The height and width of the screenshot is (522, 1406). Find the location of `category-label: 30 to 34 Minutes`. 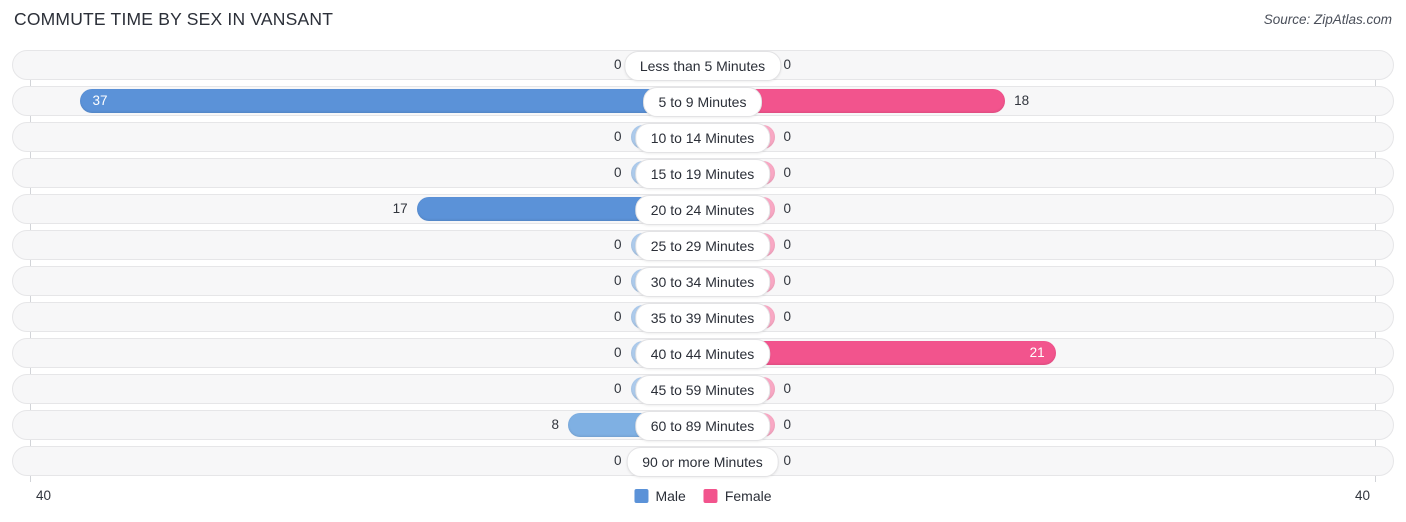

category-label: 30 to 34 Minutes is located at coordinates (702, 282).